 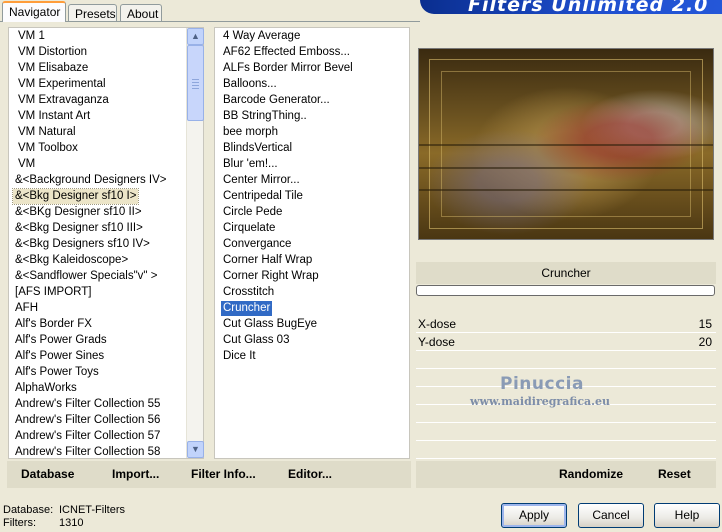 What do you see at coordinates (591, 474) in the screenshot?
I see `randomize-button: Randomize` at bounding box center [591, 474].